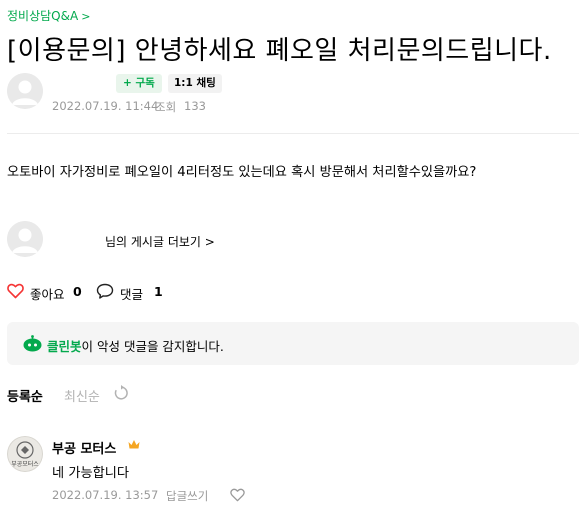  What do you see at coordinates (195, 83) in the screenshot?
I see `chat-button: 1:1 채팅` at bounding box center [195, 83].